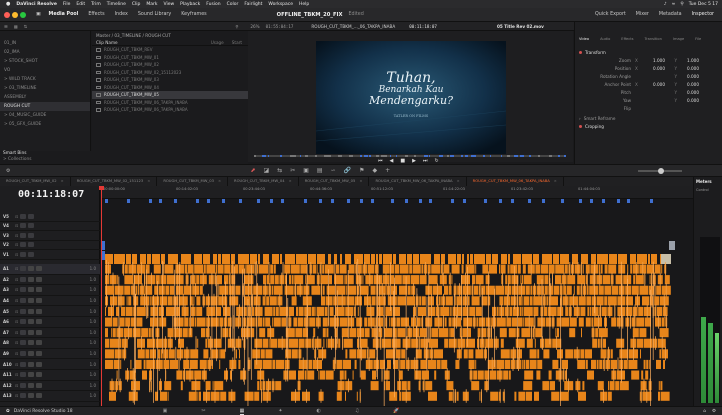 The image size is (722, 415). What do you see at coordinates (688, 84) in the screenshot?
I see `param-y-value: 0.000` at bounding box center [688, 84].